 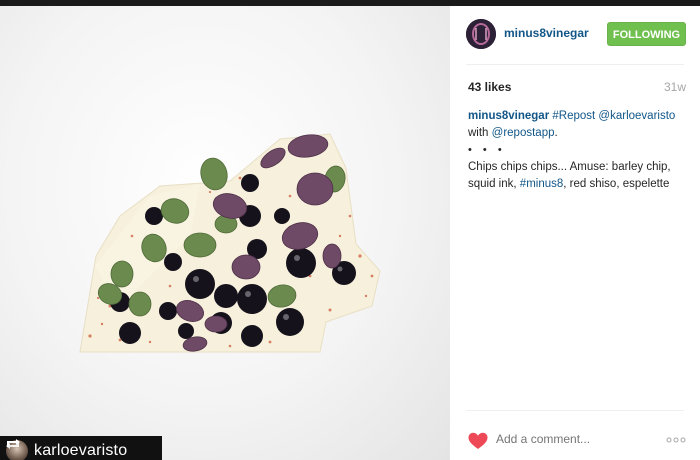 What do you see at coordinates (571, 439) in the screenshot?
I see `comment-input` at bounding box center [571, 439].